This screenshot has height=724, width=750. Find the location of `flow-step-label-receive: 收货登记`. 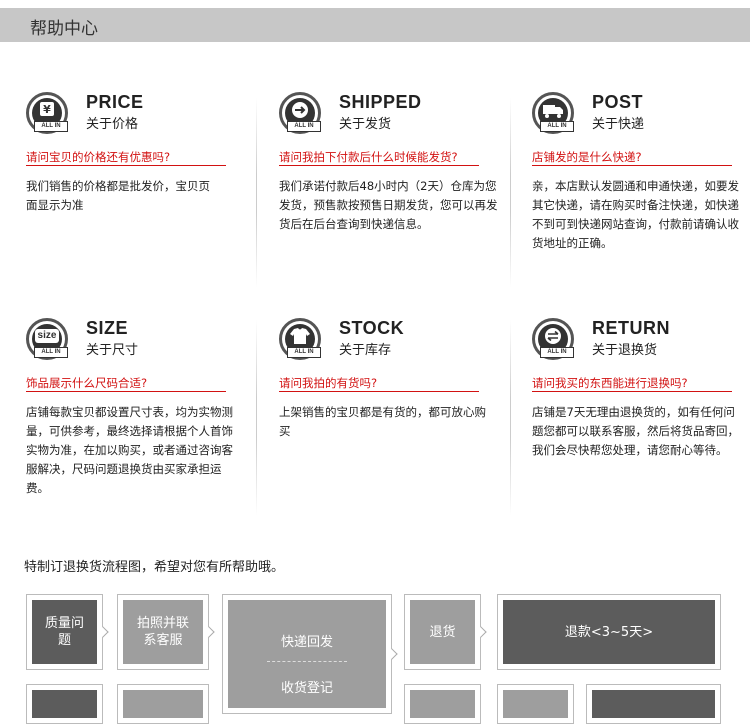

flow-step-label-receive: 收货登记 is located at coordinates (306, 688).